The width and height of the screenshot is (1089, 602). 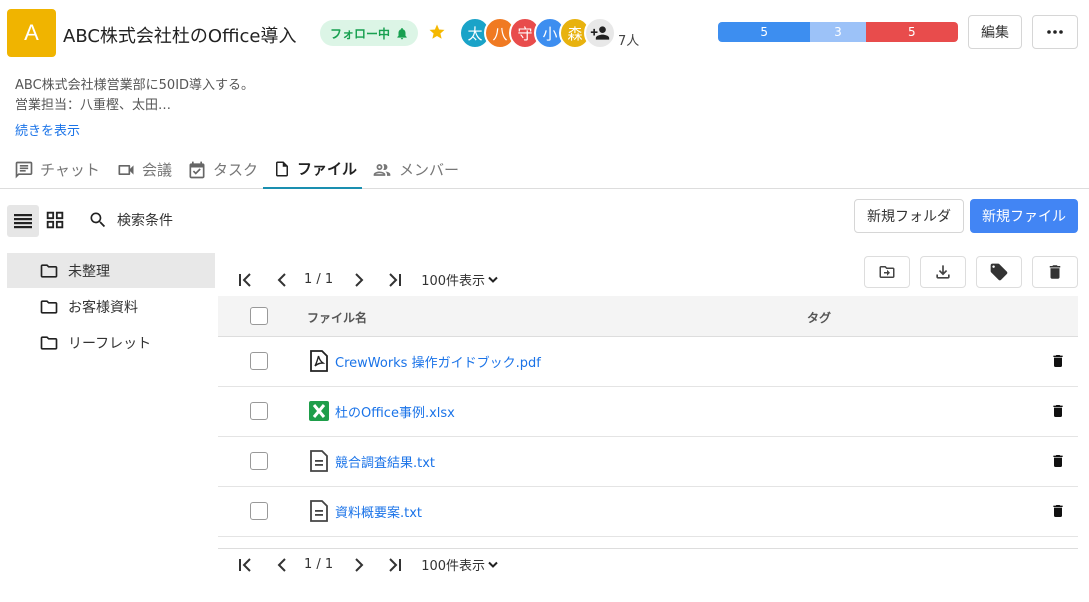 What do you see at coordinates (98, 220) in the screenshot?
I see `search-icon` at bounding box center [98, 220].